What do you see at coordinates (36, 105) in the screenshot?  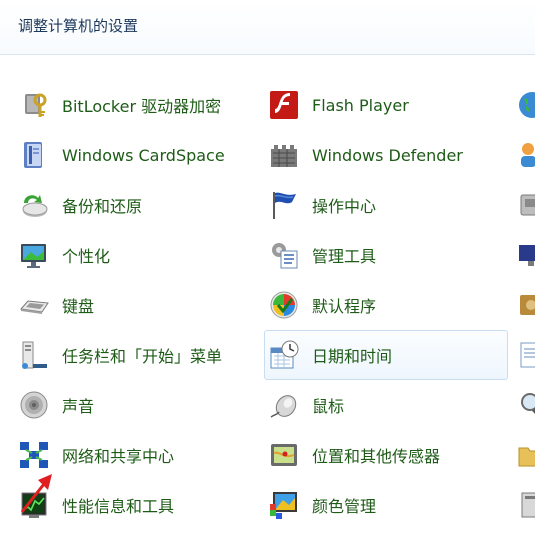 I see `bitlocker-key-icon` at bounding box center [36, 105].